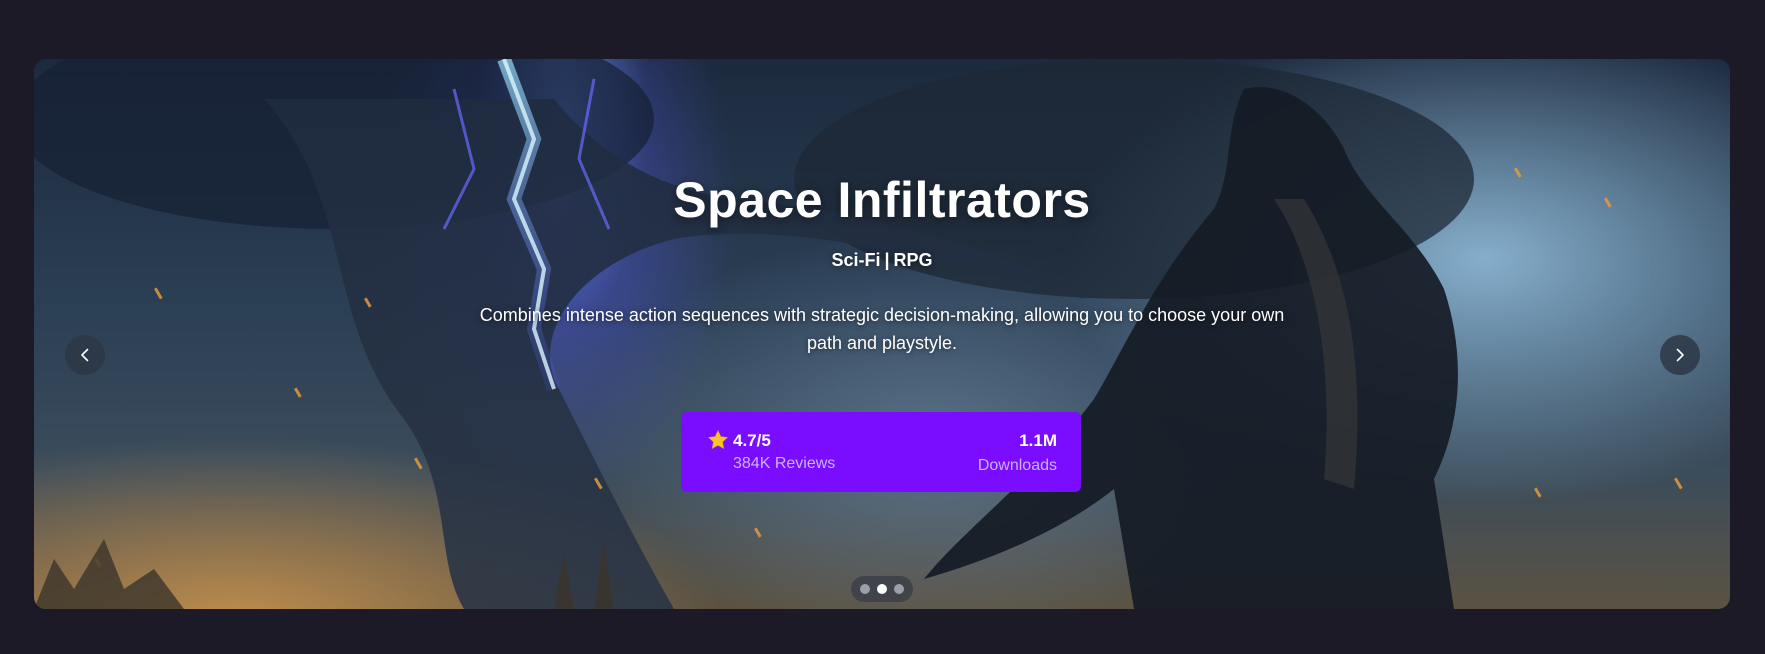 Image resolution: width=1765 pixels, height=654 pixels. I want to click on genre-tag: Sci-Fi, so click(856, 260).